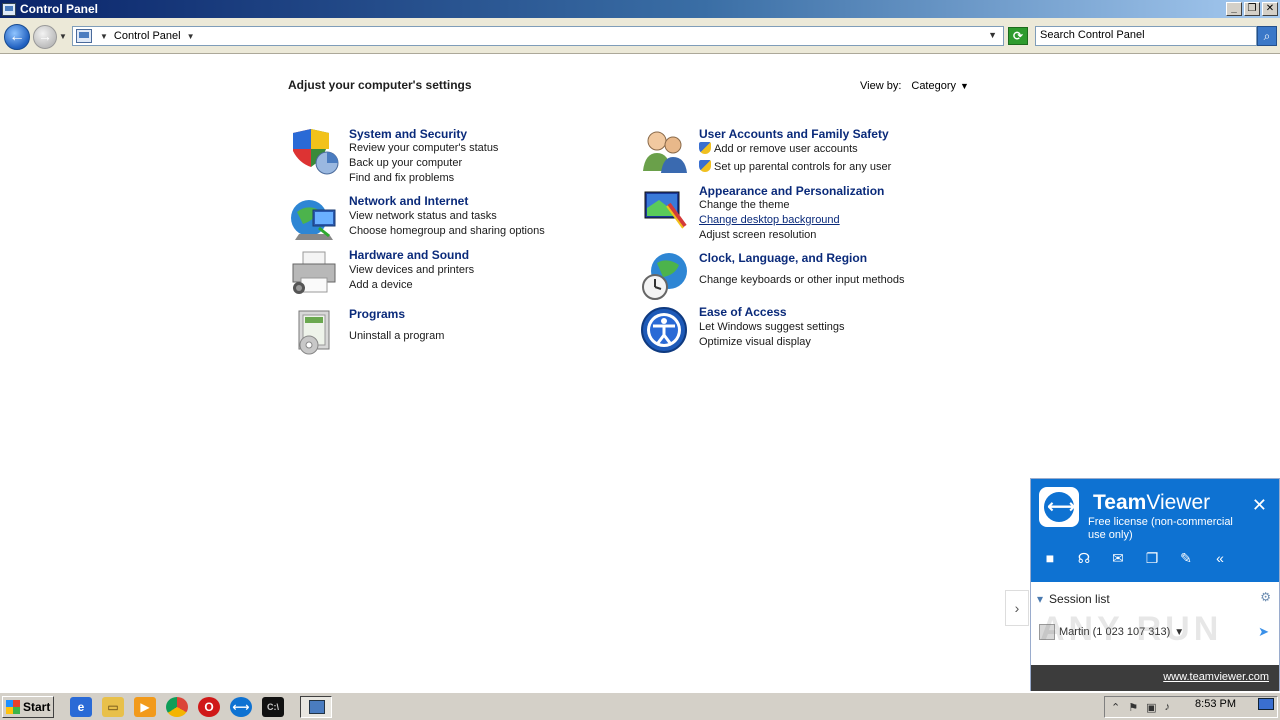 The width and height of the screenshot is (1280, 720). I want to click on system-tray: ⌃ ⚑ ▣ ♪, so click(1191, 707).